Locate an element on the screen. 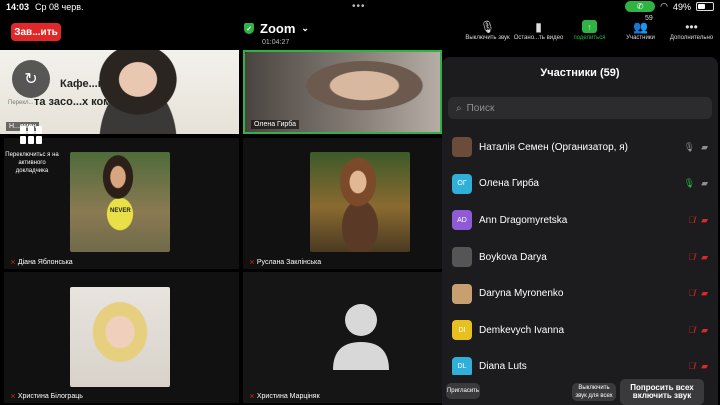 This screenshot has width=720, height=405. participant-name: Наталія Семен (Организатор, я) is located at coordinates (553, 147).